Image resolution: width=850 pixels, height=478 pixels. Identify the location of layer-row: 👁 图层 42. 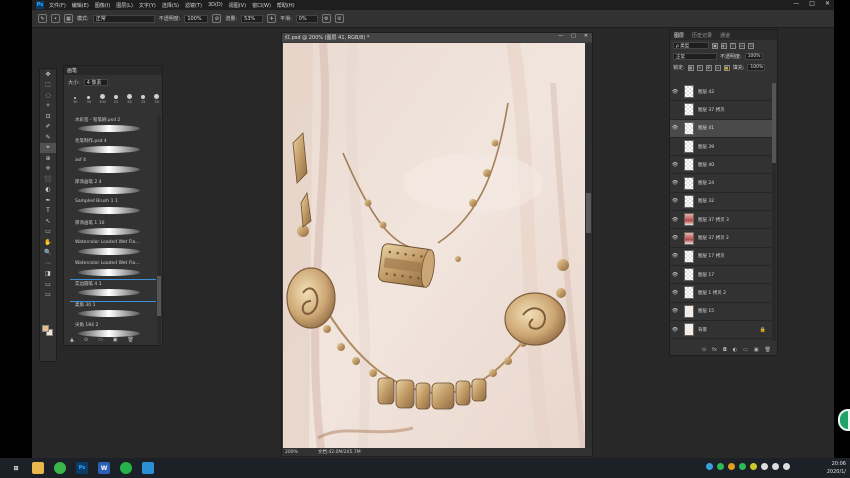
(721, 92).